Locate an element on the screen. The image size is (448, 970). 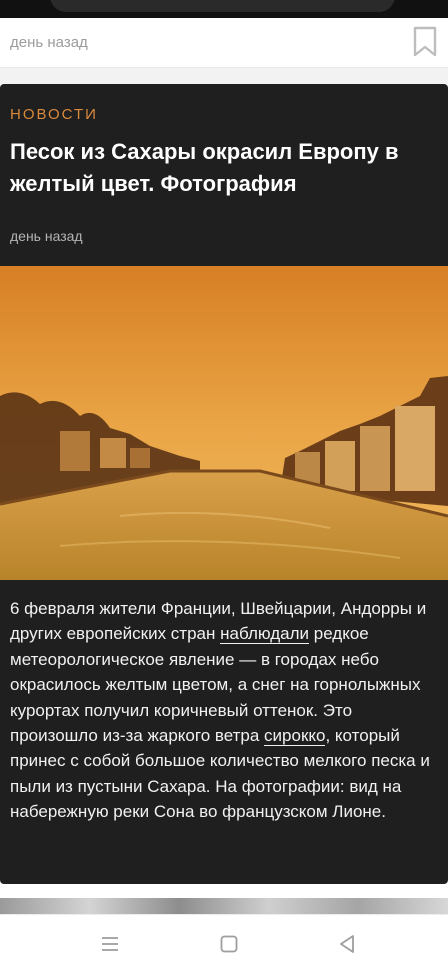
link-observed: наблюдали is located at coordinates (265, 634).